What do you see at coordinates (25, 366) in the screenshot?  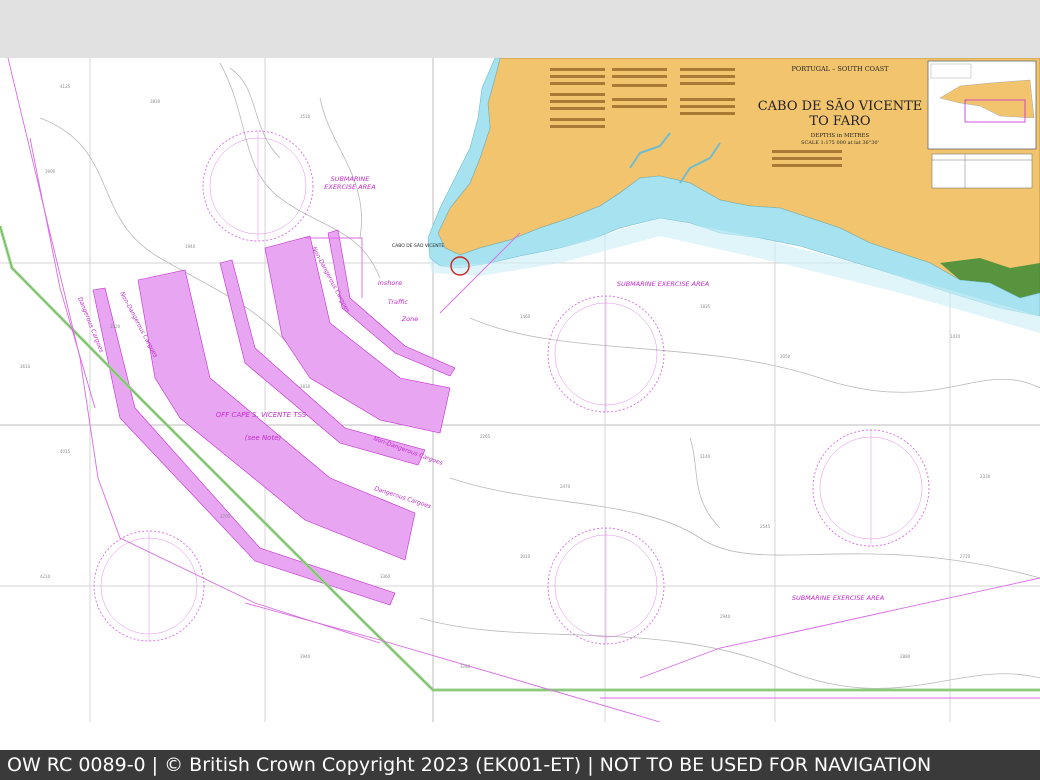 I see `svg-text: 3610` at bounding box center [25, 366].